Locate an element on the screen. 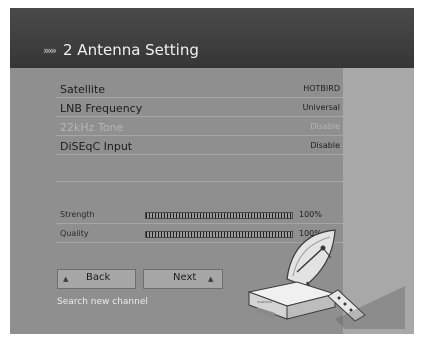 Image resolution: width=427 pixels, height=338 pixels. strength-percent: 100% is located at coordinates (310, 214).